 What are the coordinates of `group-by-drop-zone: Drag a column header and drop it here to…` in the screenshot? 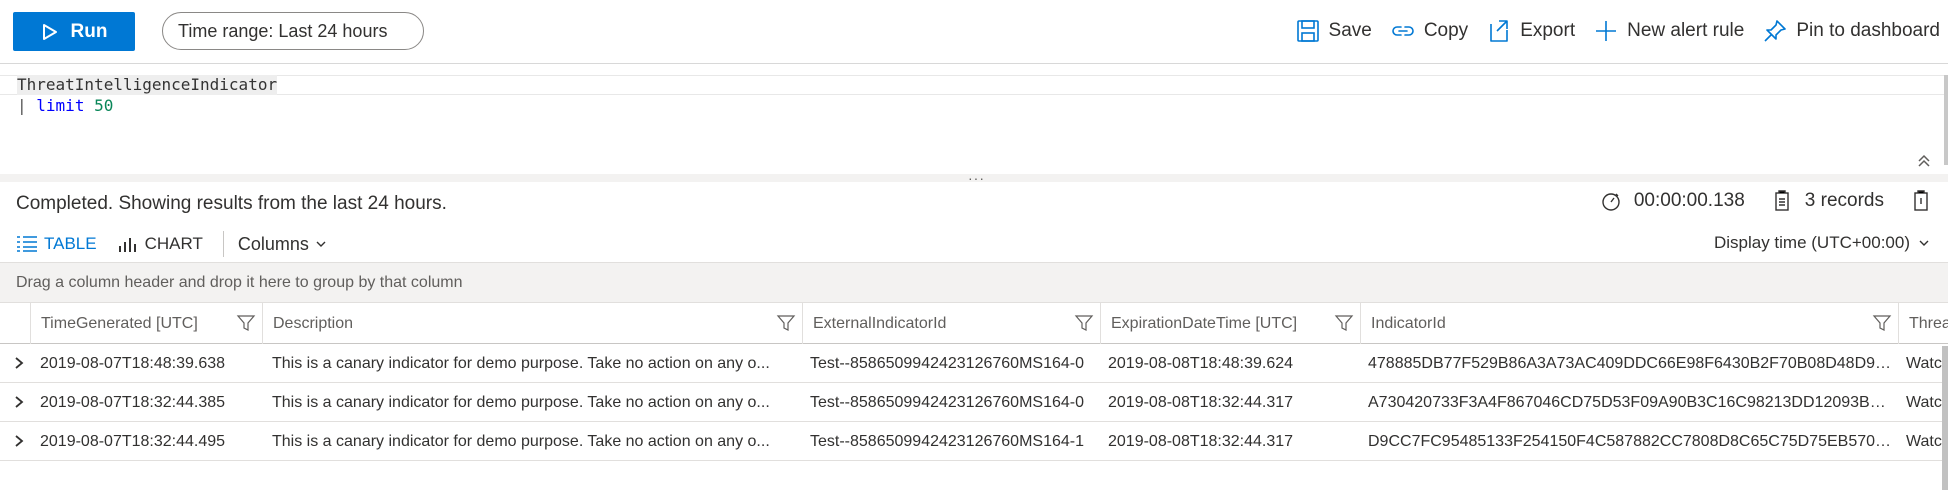 It's located at (974, 282).